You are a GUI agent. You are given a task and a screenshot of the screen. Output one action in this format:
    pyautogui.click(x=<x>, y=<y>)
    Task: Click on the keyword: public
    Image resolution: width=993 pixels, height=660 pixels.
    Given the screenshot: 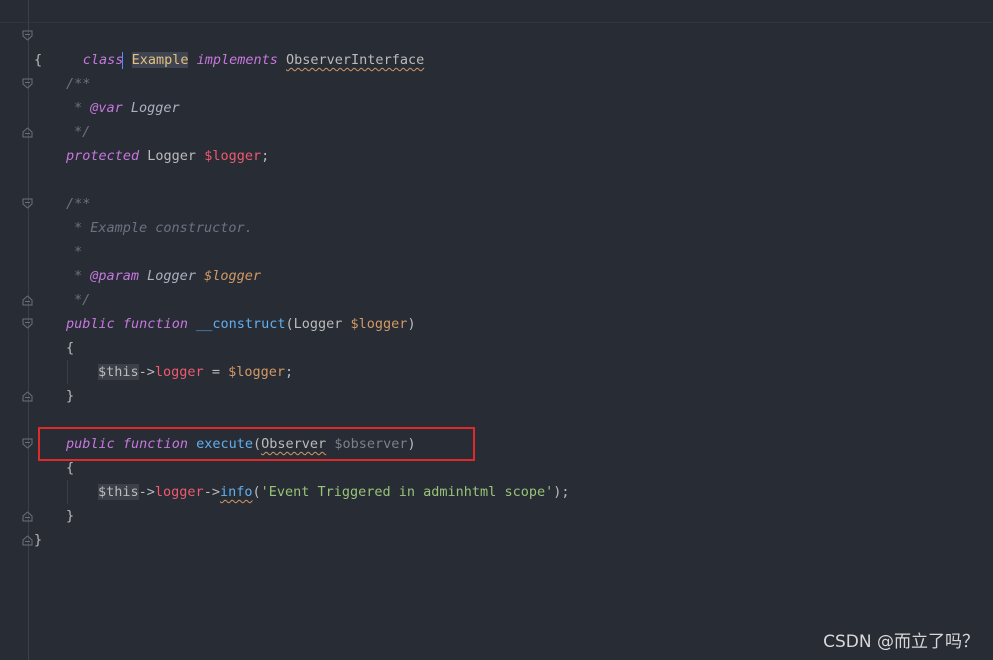 What is the action you would take?
    pyautogui.click(x=90, y=324)
    